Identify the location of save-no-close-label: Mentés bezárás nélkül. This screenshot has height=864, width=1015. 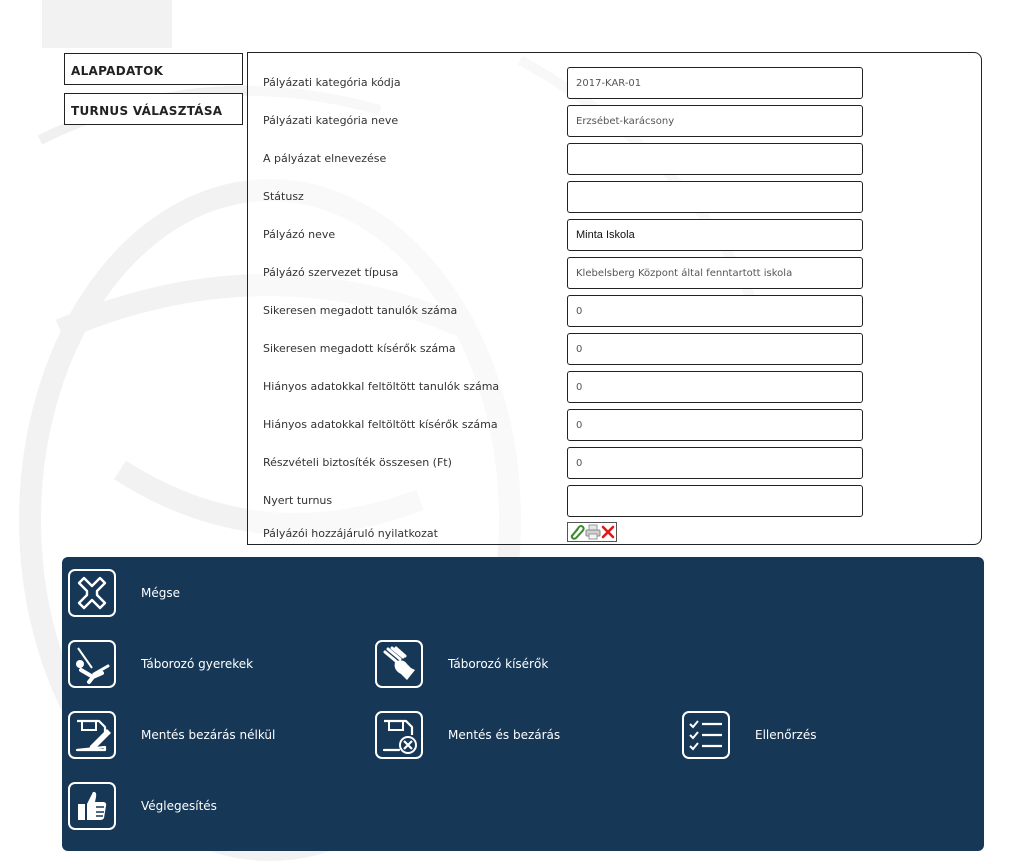
(208, 735).